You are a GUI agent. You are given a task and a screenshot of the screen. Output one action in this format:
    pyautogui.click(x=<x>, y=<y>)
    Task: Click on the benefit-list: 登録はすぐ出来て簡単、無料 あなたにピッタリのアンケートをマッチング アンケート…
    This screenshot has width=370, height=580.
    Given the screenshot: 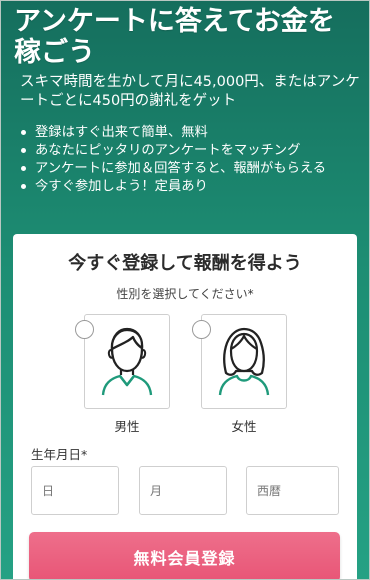 What is the action you would take?
    pyautogui.click(x=187, y=159)
    